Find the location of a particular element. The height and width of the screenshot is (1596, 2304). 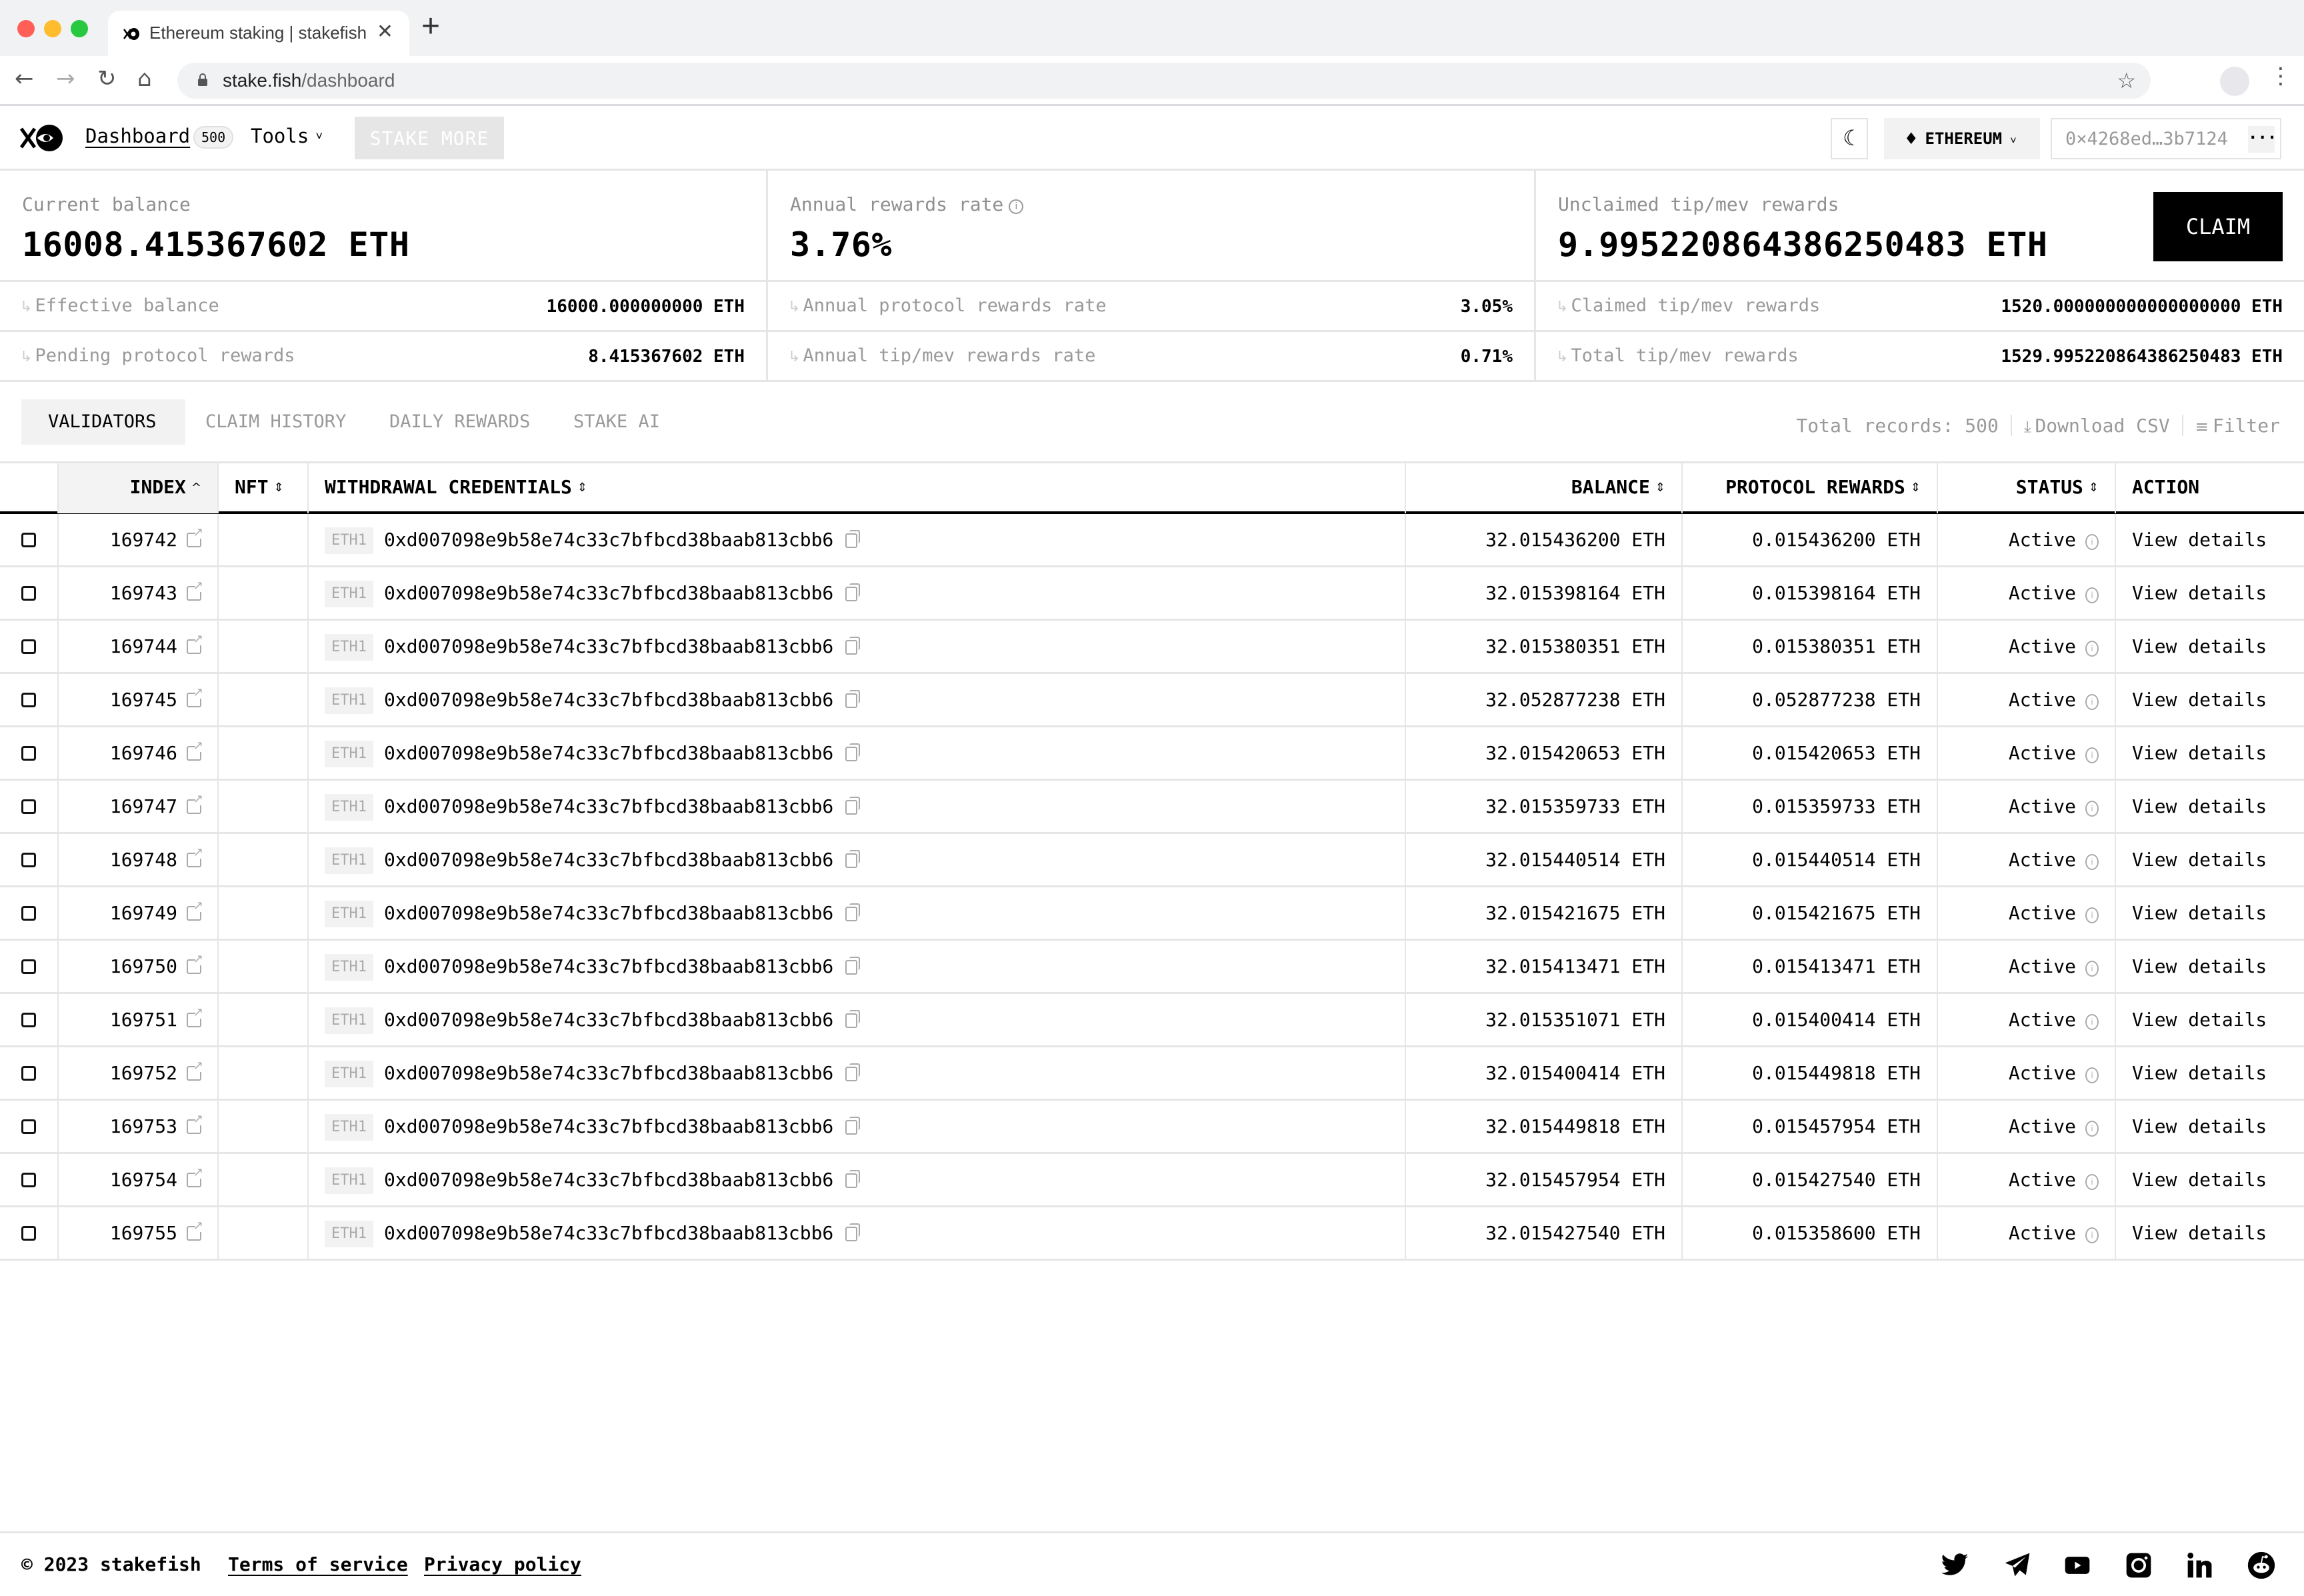

nav-dashboard-link: Dashboard is located at coordinates (137, 136).